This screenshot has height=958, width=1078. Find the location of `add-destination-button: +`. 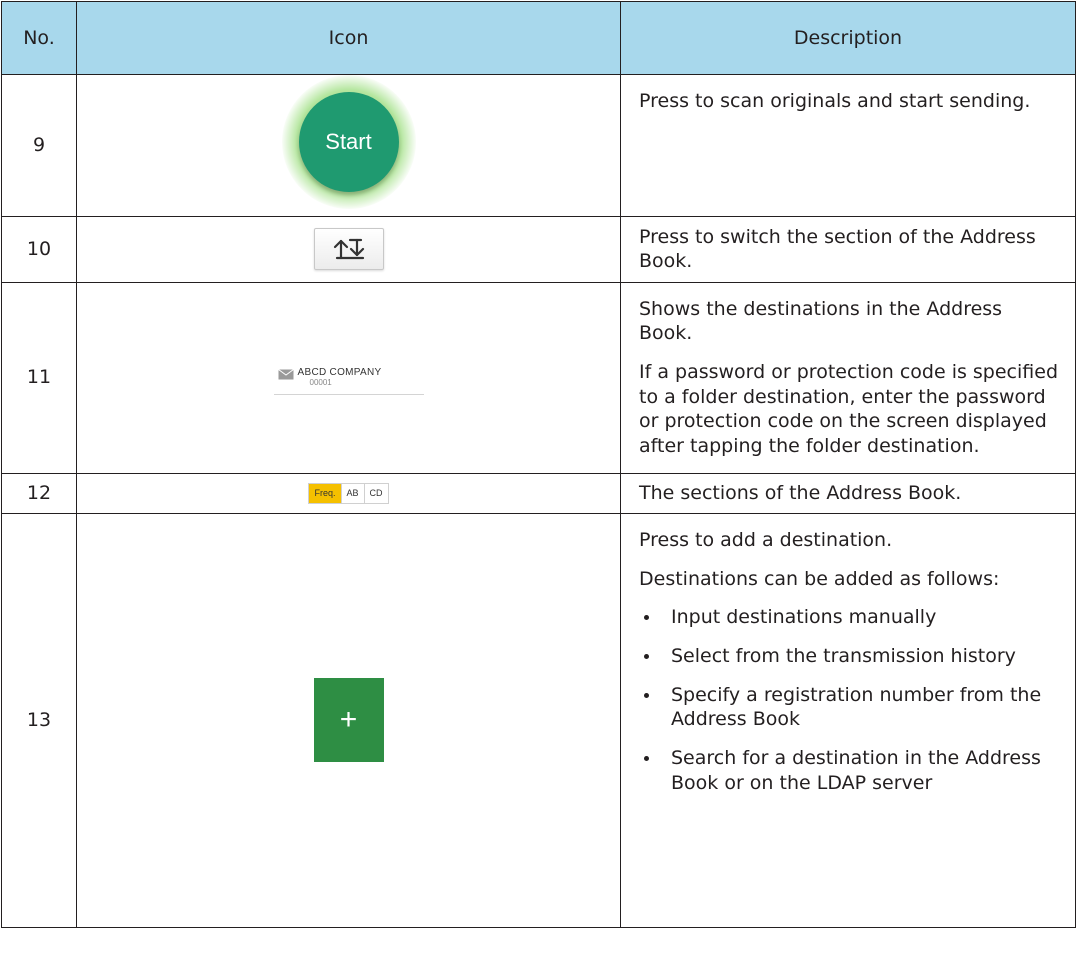

add-destination-button: + is located at coordinates (348, 720).